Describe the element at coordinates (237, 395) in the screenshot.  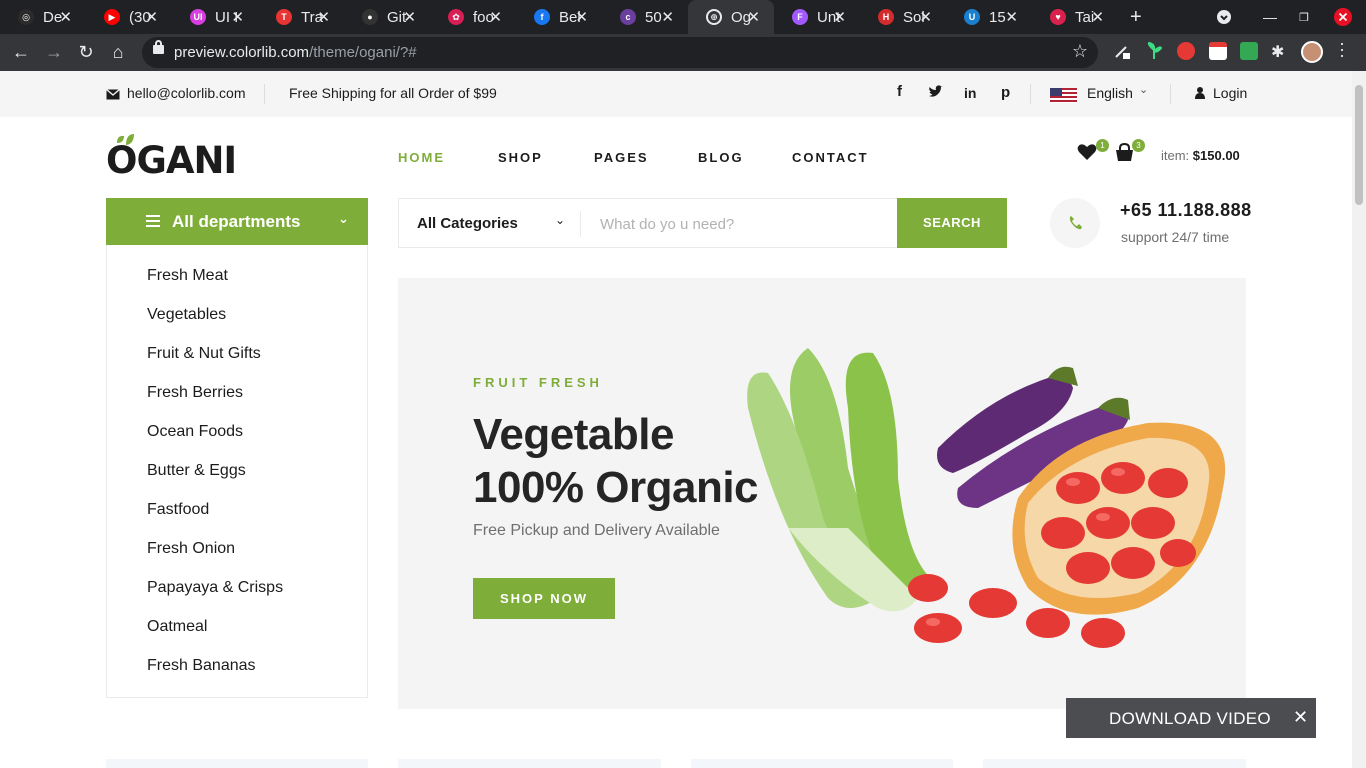
I see `category-item: Fresh Berries` at that location.